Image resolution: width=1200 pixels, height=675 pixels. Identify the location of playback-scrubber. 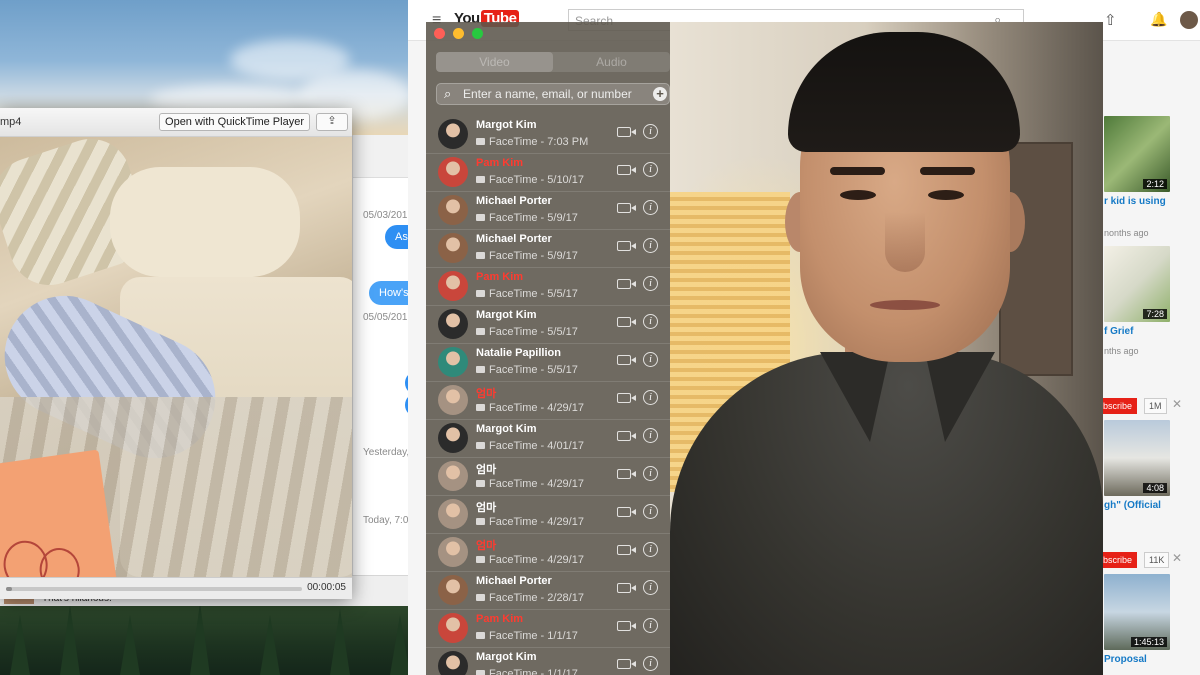
(154, 589).